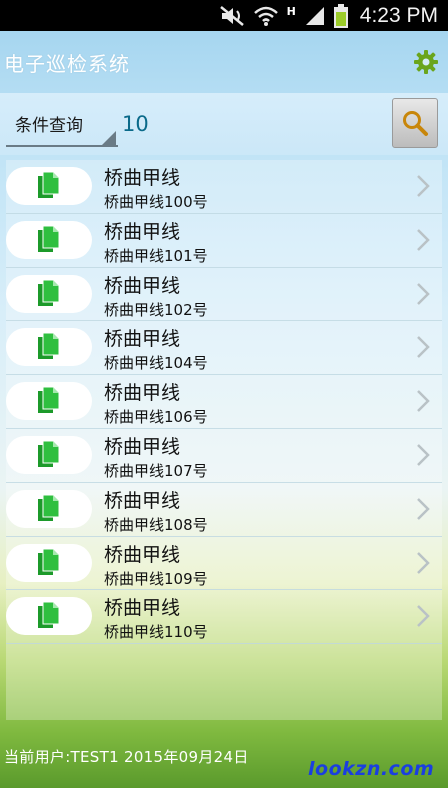 The image size is (448, 788). Describe the element at coordinates (232, 16) in the screenshot. I see `mute-icon` at that location.